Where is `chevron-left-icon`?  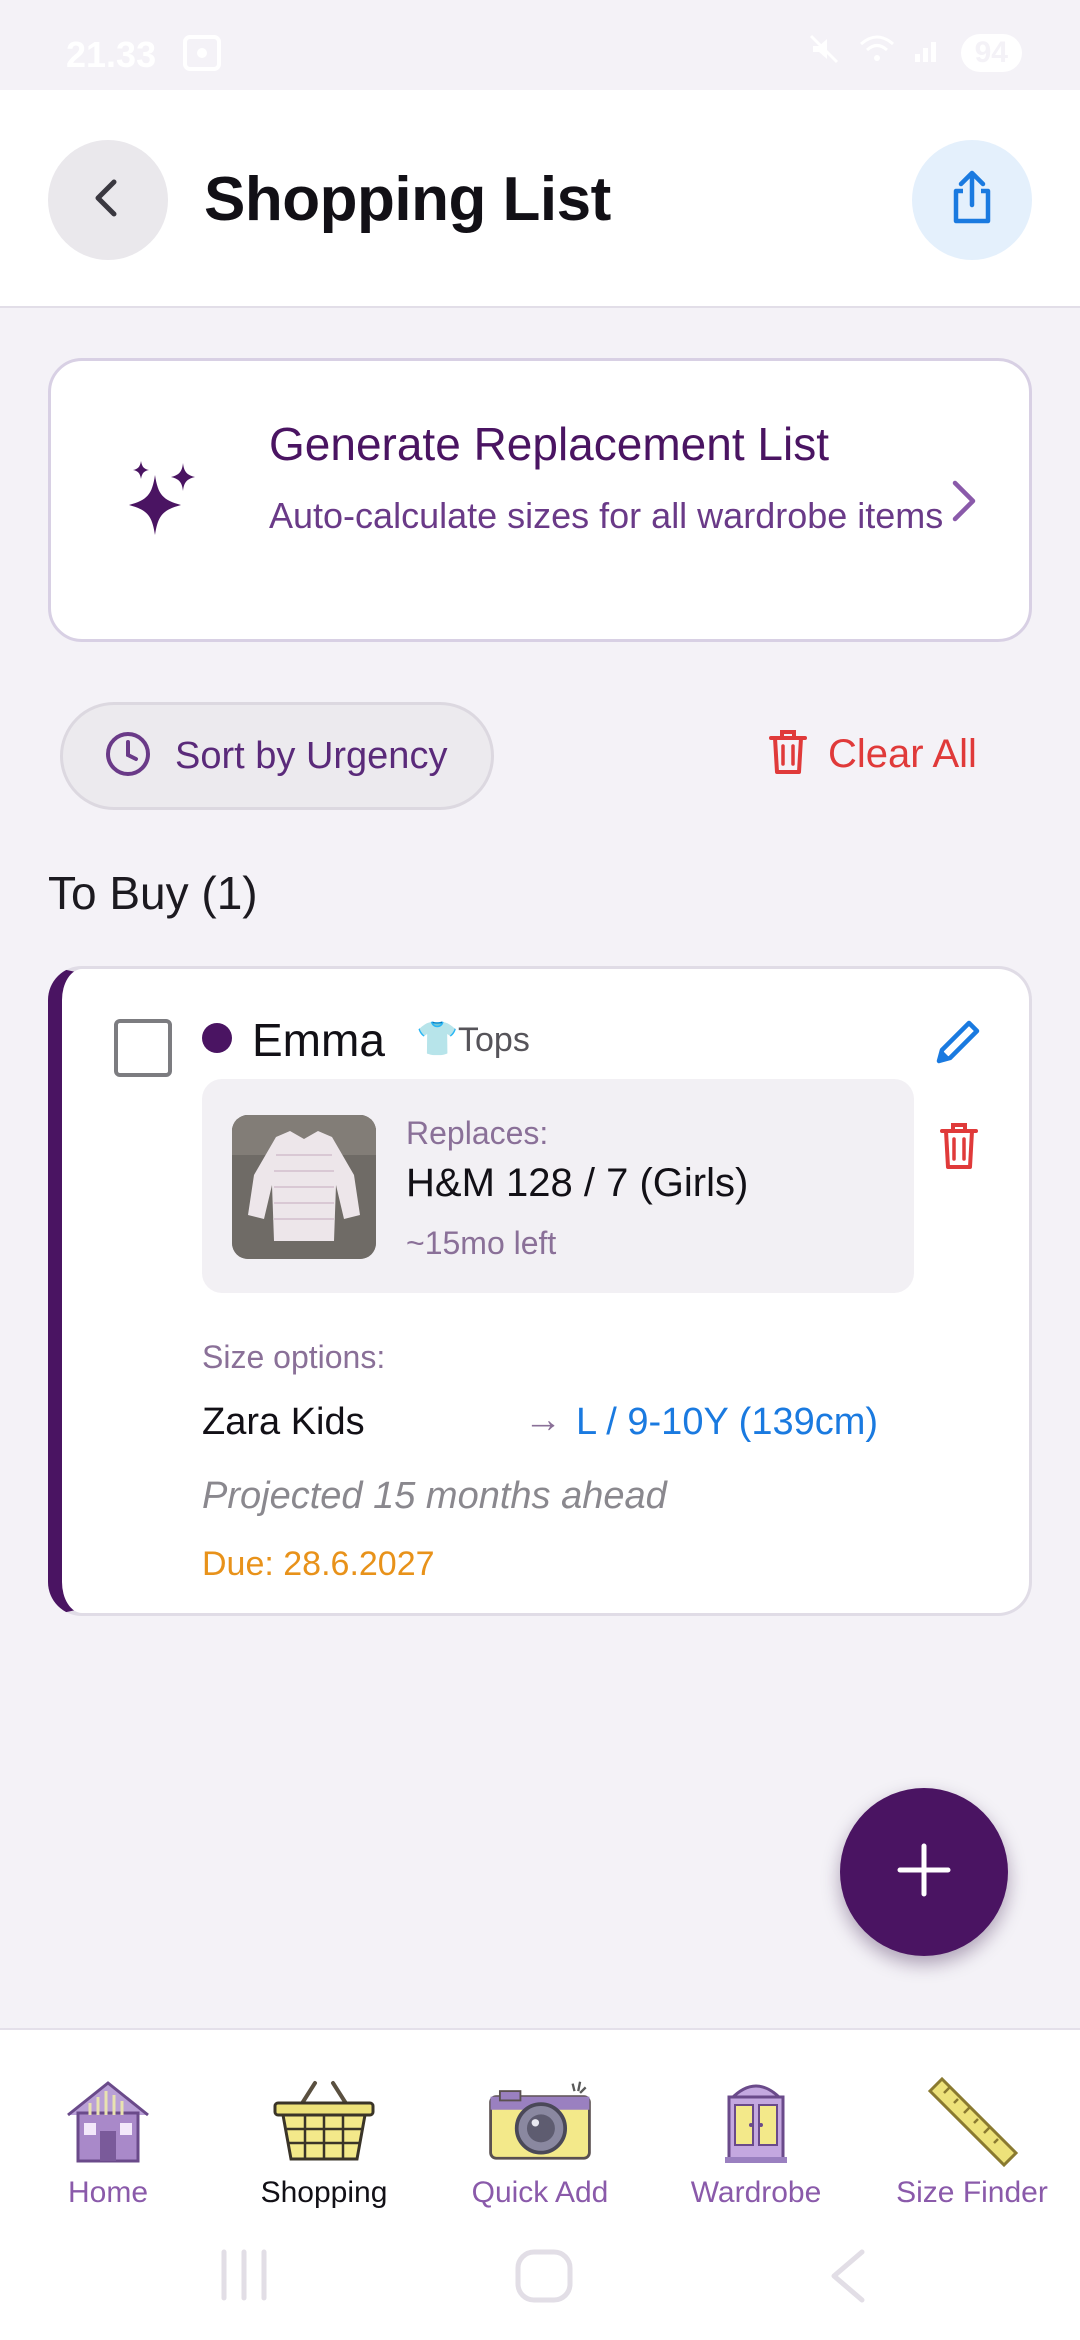 chevron-left-icon is located at coordinates (108, 200).